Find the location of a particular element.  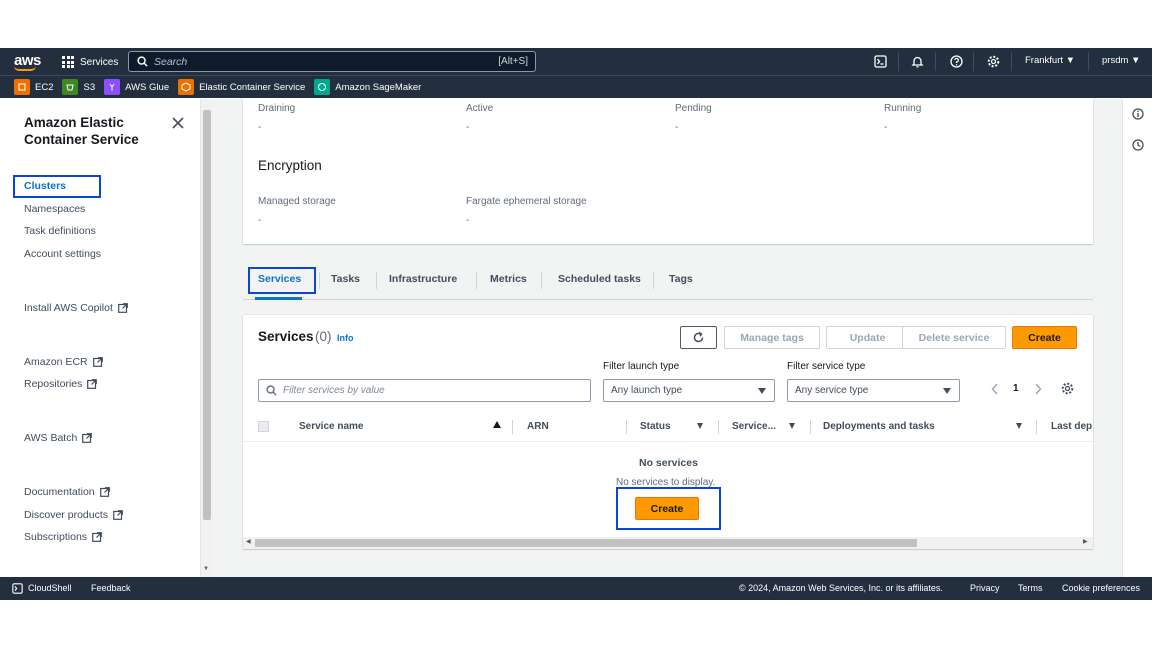

caret-down-icon is located at coordinates (947, 391).